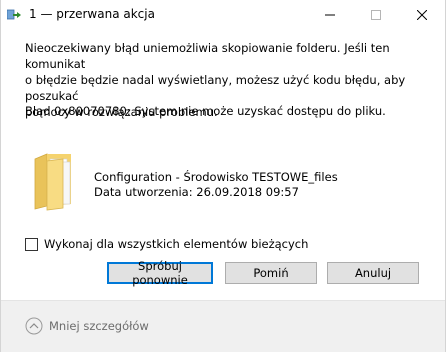 Image resolution: width=446 pixels, height=352 pixels. What do you see at coordinates (34, 326) in the screenshot?
I see `chevron-up-icon` at bounding box center [34, 326].